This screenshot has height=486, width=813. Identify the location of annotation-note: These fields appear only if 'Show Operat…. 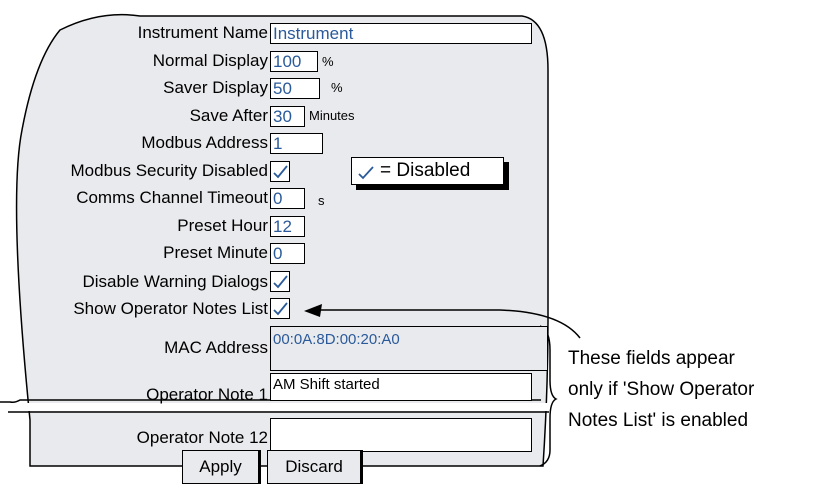
(661, 389).